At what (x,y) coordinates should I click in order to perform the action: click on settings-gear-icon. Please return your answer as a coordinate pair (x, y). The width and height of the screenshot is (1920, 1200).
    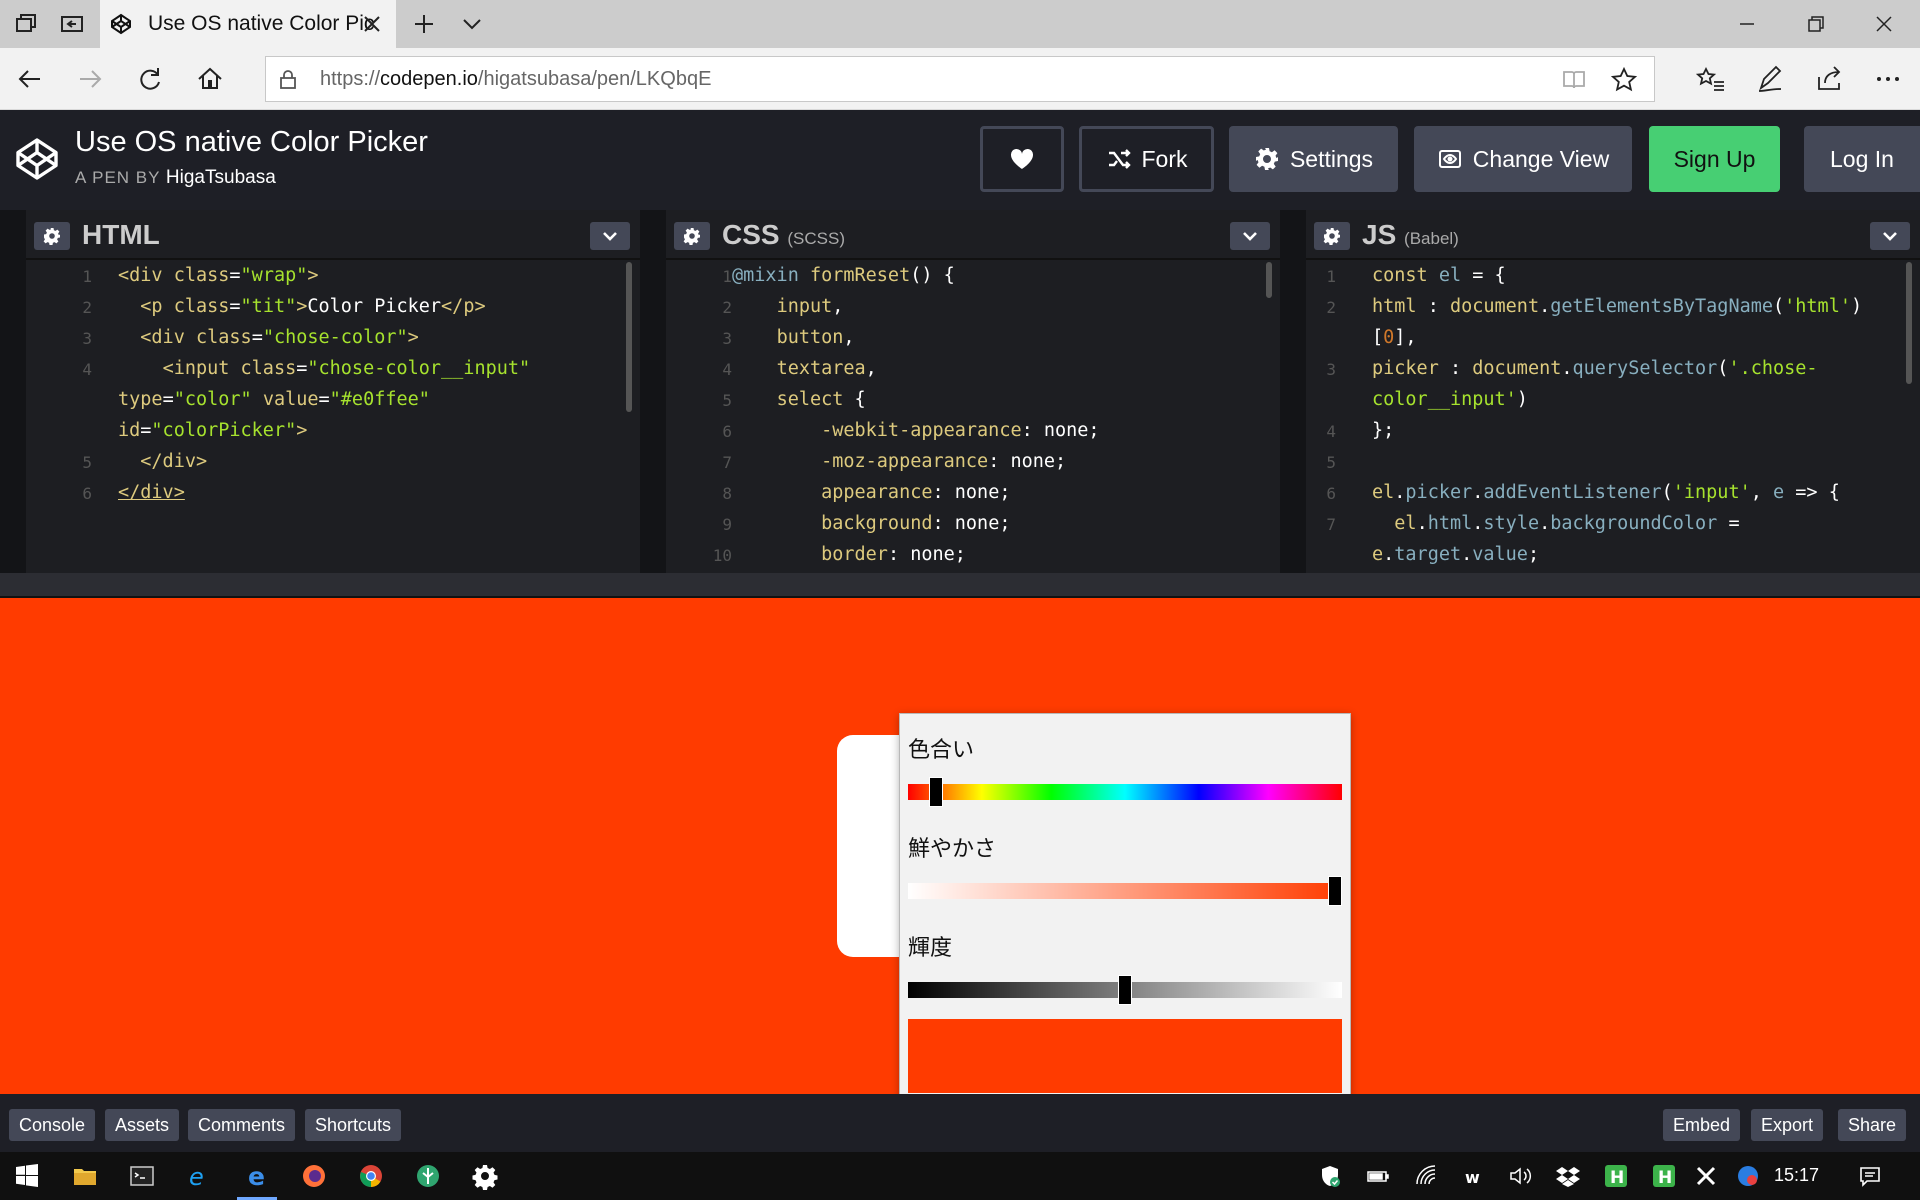
    Looking at the image, I should click on (485, 1176).